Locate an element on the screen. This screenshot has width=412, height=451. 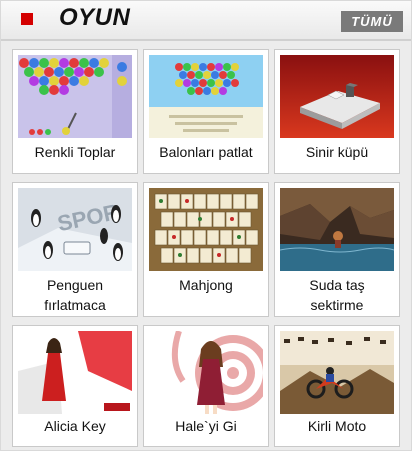
thumbnail-anime-girl is located at coordinates (206, 372).